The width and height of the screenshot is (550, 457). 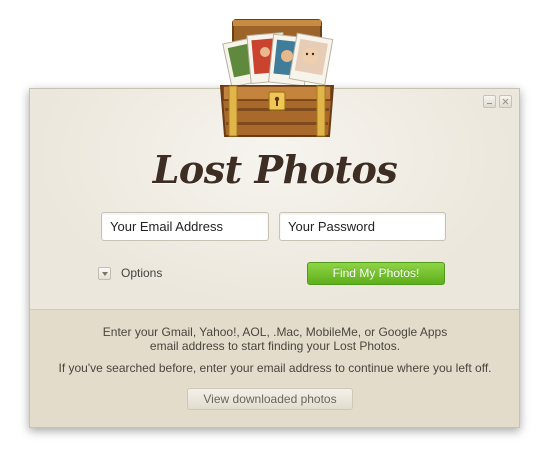 I want to click on view-downloaded-photos-button: View downloaded photos, so click(x=270, y=399).